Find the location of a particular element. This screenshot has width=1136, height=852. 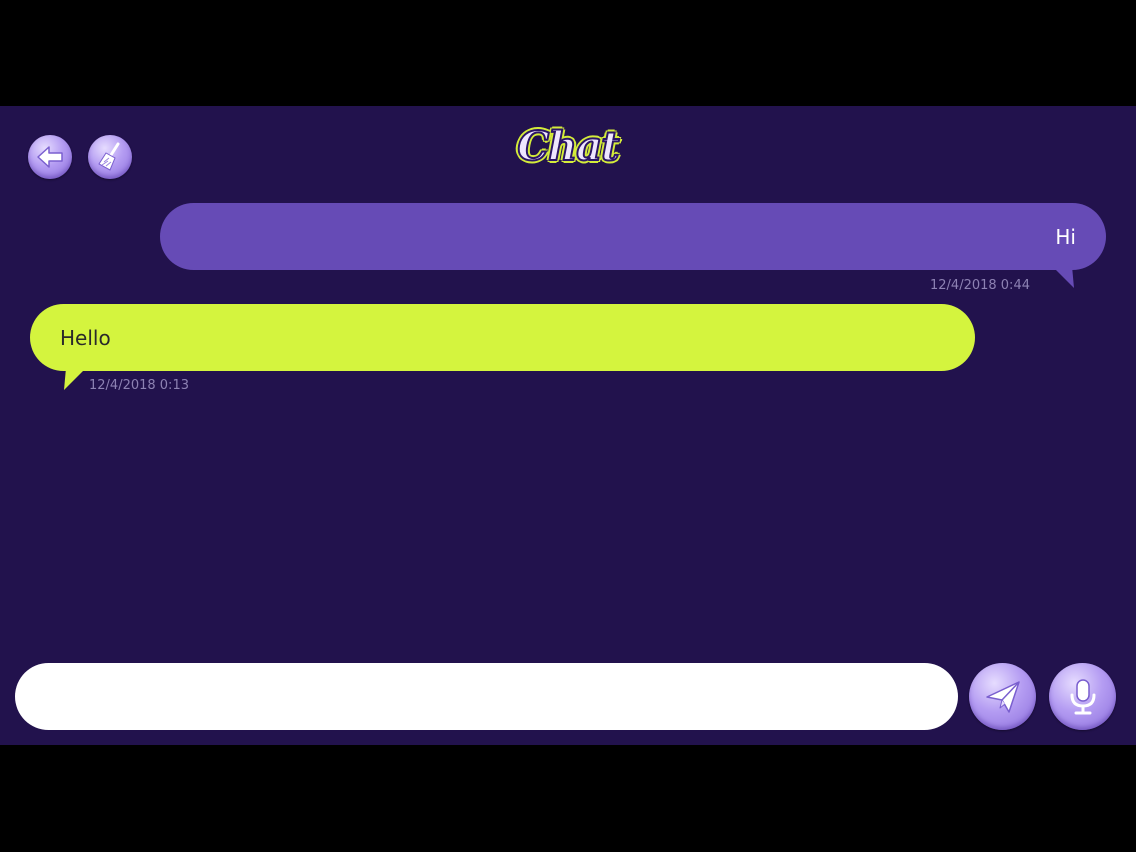

message-text: Hi is located at coordinates (1065, 236).